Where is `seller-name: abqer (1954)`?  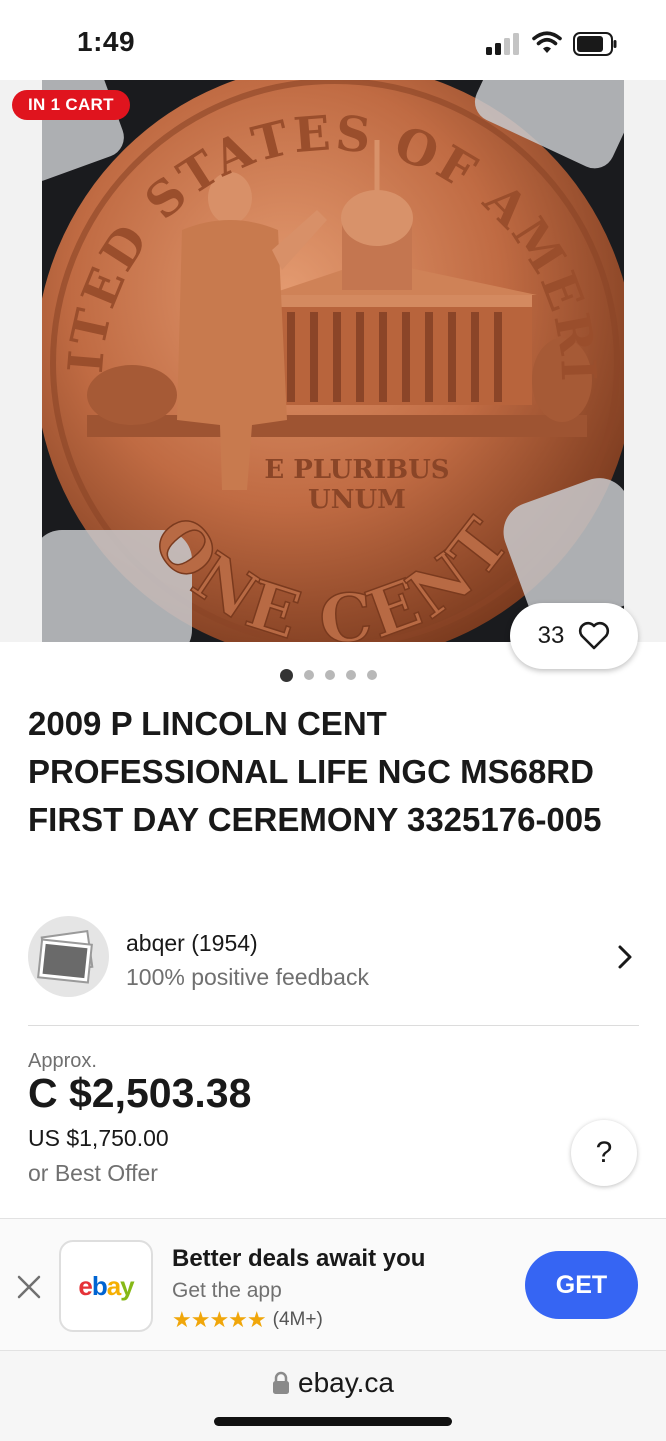 seller-name: abqer (1954) is located at coordinates (192, 943).